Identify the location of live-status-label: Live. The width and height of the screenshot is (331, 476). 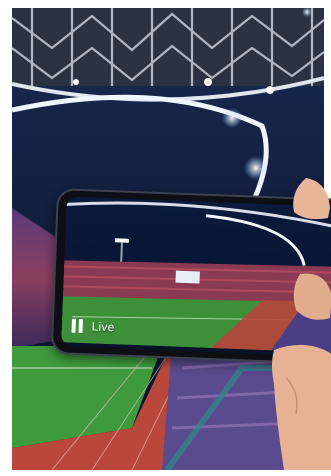
(103, 327).